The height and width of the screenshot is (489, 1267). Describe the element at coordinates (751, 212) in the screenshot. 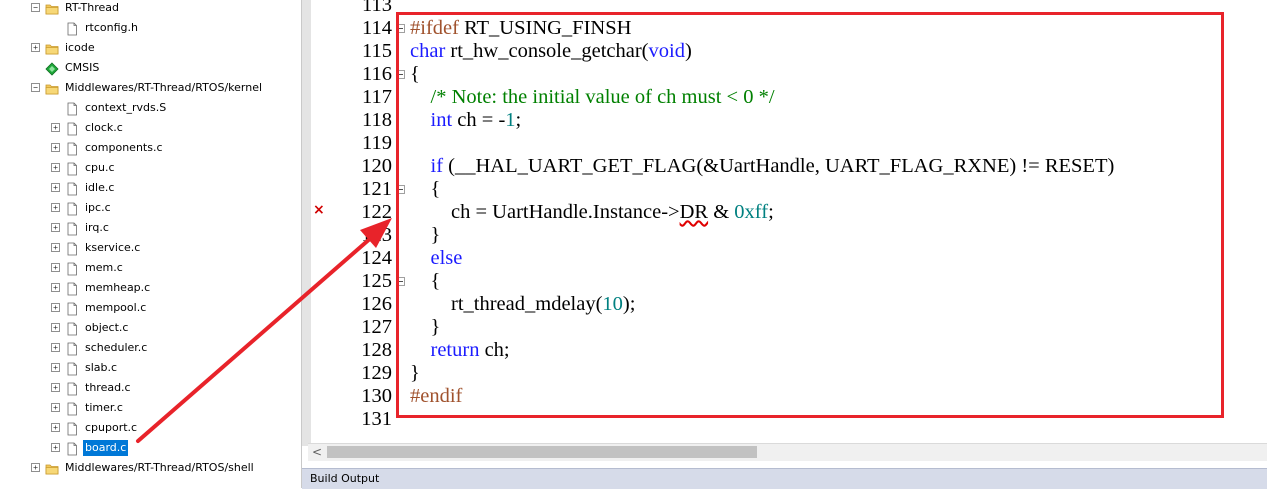

I see `code-token: 0xff` at that location.